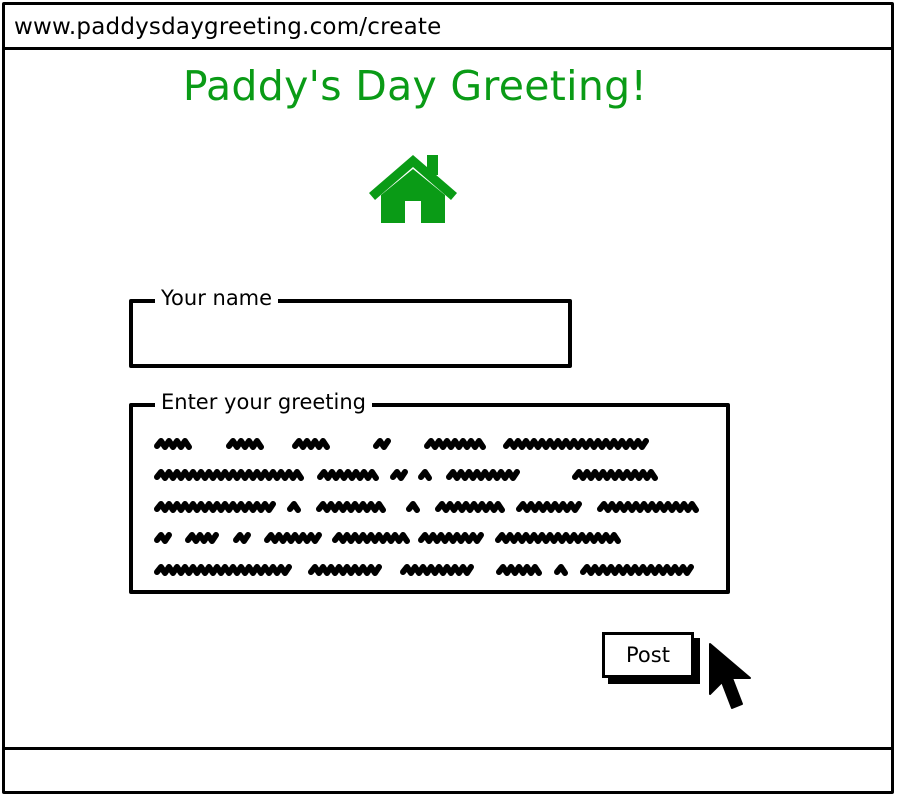 This screenshot has width=900, height=800. What do you see at coordinates (217, 298) in the screenshot?
I see `name-label: Your name` at bounding box center [217, 298].